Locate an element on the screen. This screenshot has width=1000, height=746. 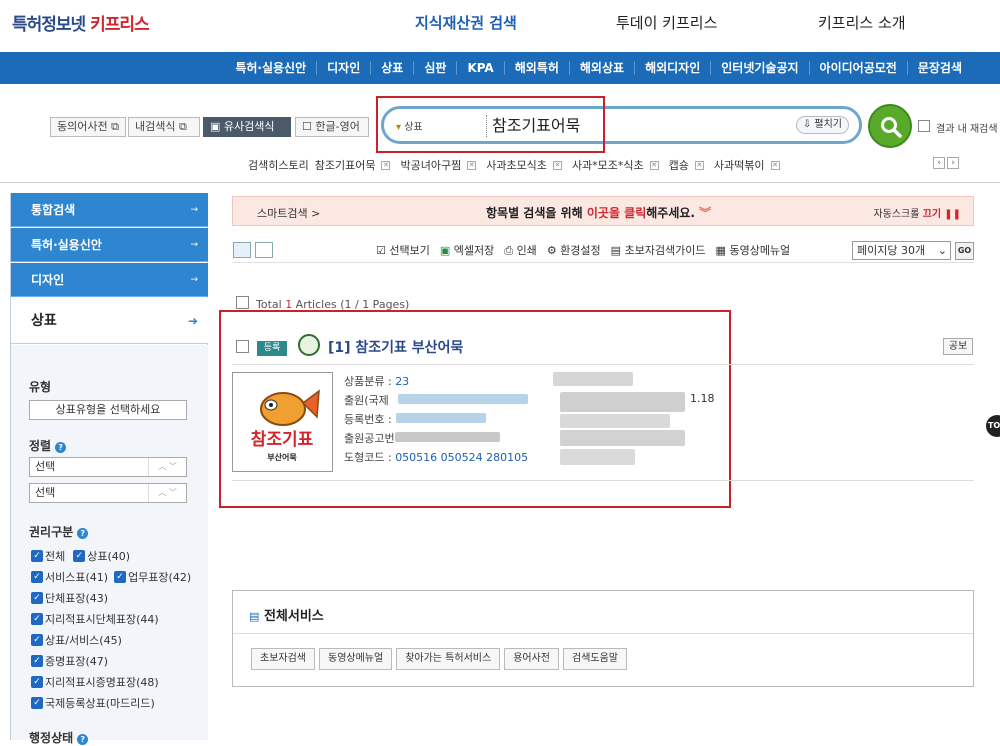
within-results-checkbox is located at coordinates (924, 126).